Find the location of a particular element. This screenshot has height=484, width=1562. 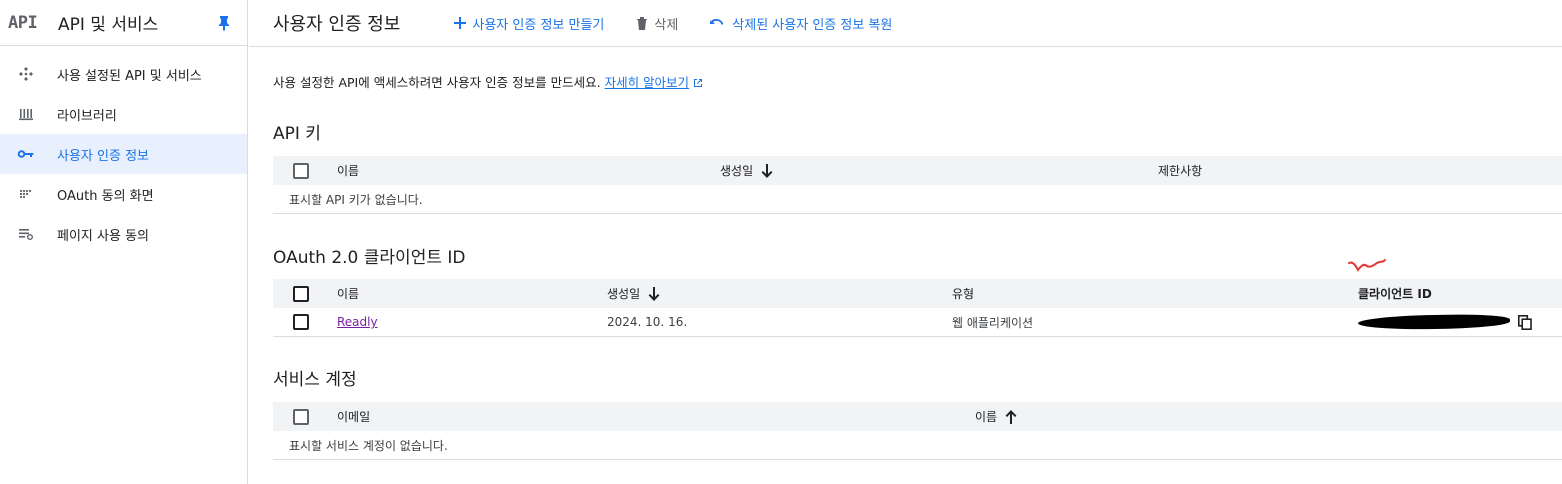

delete-label: 삭제 is located at coordinates (666, 25).